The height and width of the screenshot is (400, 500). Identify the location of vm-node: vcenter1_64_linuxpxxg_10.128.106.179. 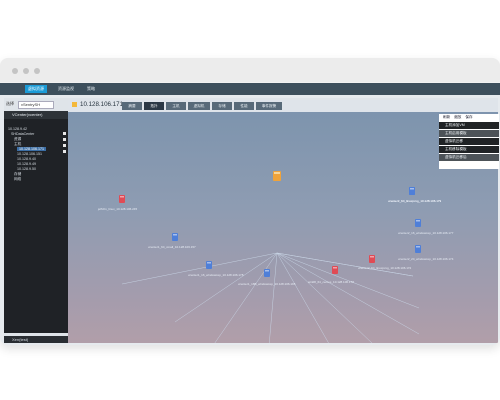
(415, 195).